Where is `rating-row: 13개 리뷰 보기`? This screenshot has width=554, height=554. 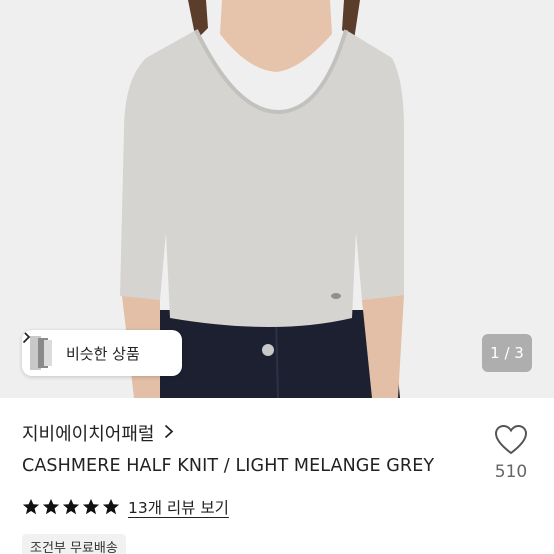 rating-row: 13개 리뷰 보기 is located at coordinates (125, 507).